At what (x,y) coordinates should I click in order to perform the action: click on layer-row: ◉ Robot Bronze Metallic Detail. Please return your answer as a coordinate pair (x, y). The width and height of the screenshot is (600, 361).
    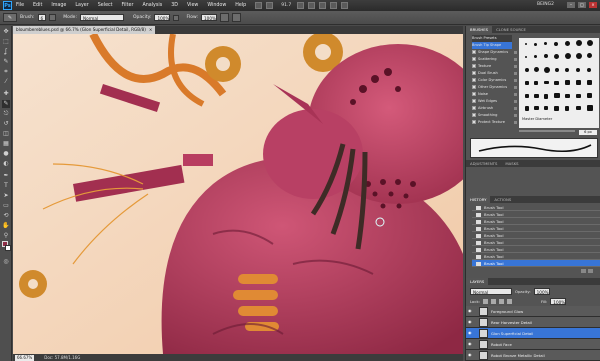
    Looking at the image, I should click on (533, 355).